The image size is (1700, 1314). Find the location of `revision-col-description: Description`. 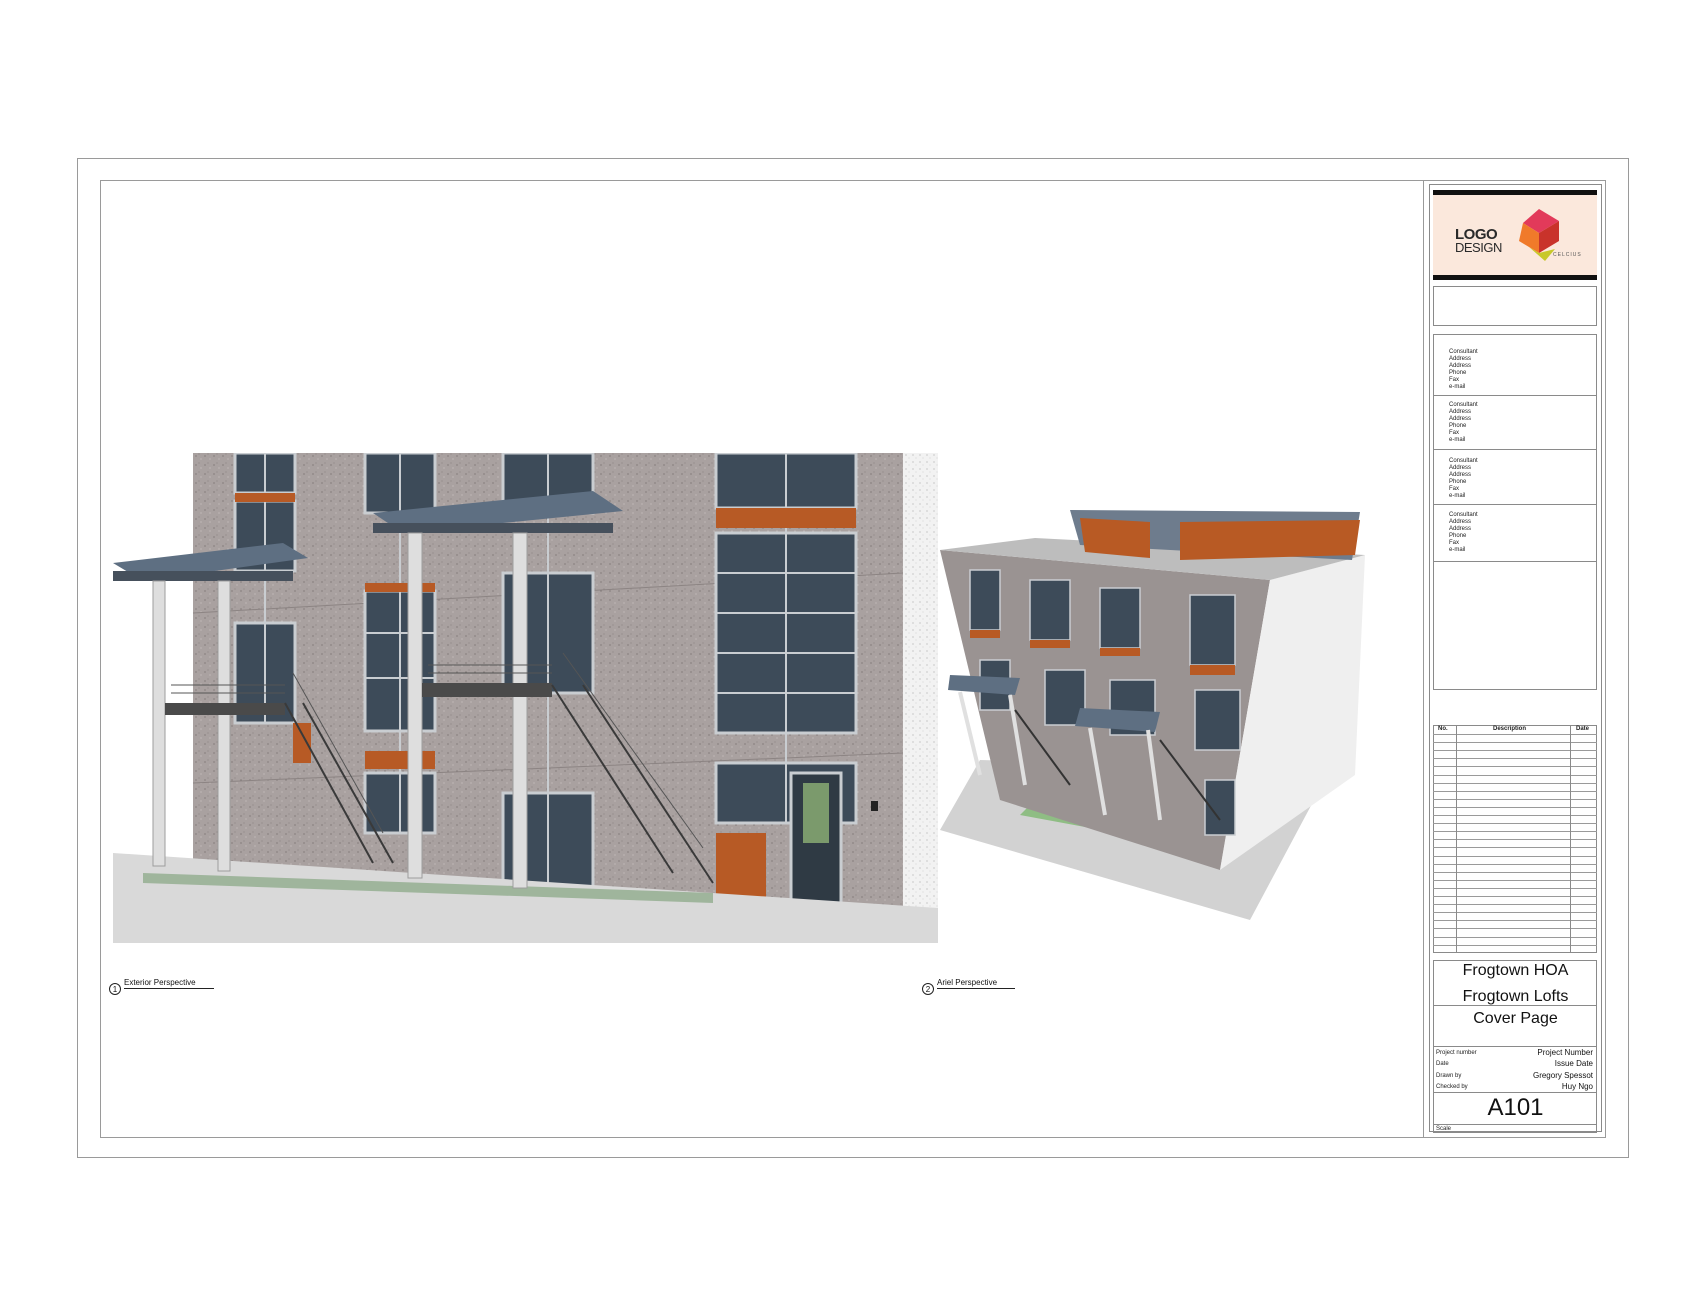

revision-col-description: Description is located at coordinates (1510, 729).